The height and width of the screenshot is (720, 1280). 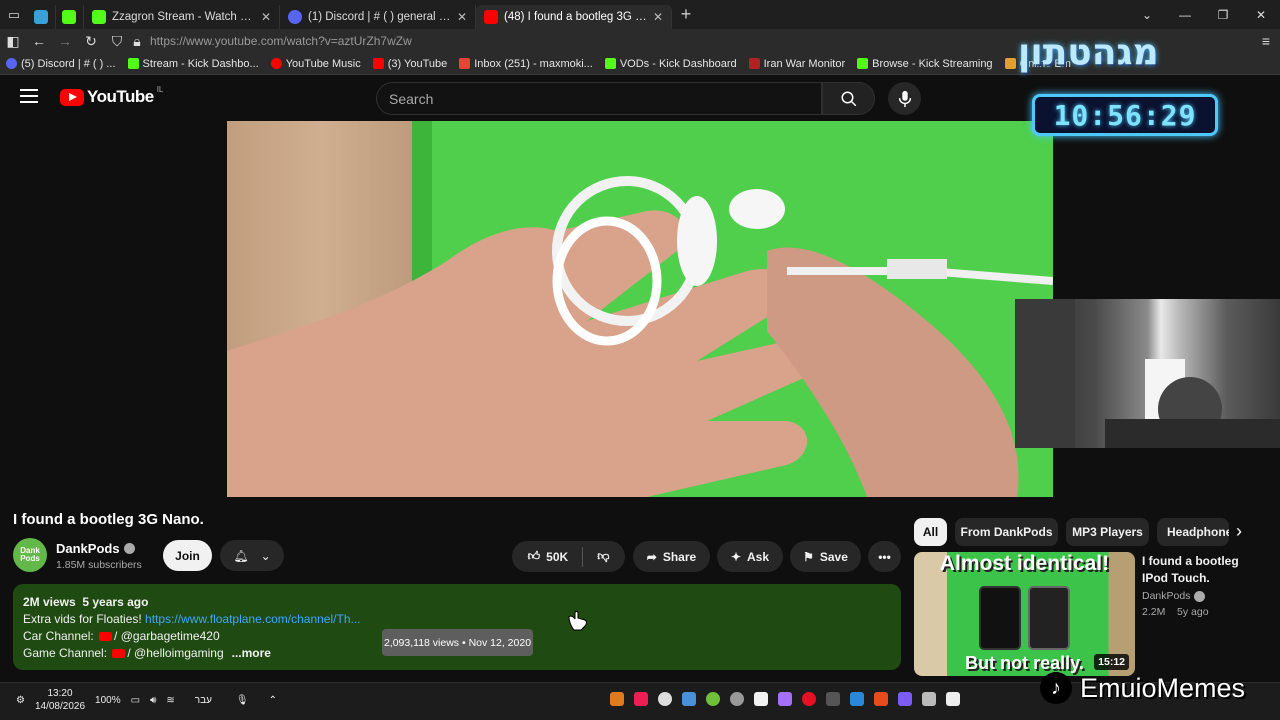 I want to click on stream-timer-overlay: מגהטתון 10:56:29, so click(x=1125, y=94).